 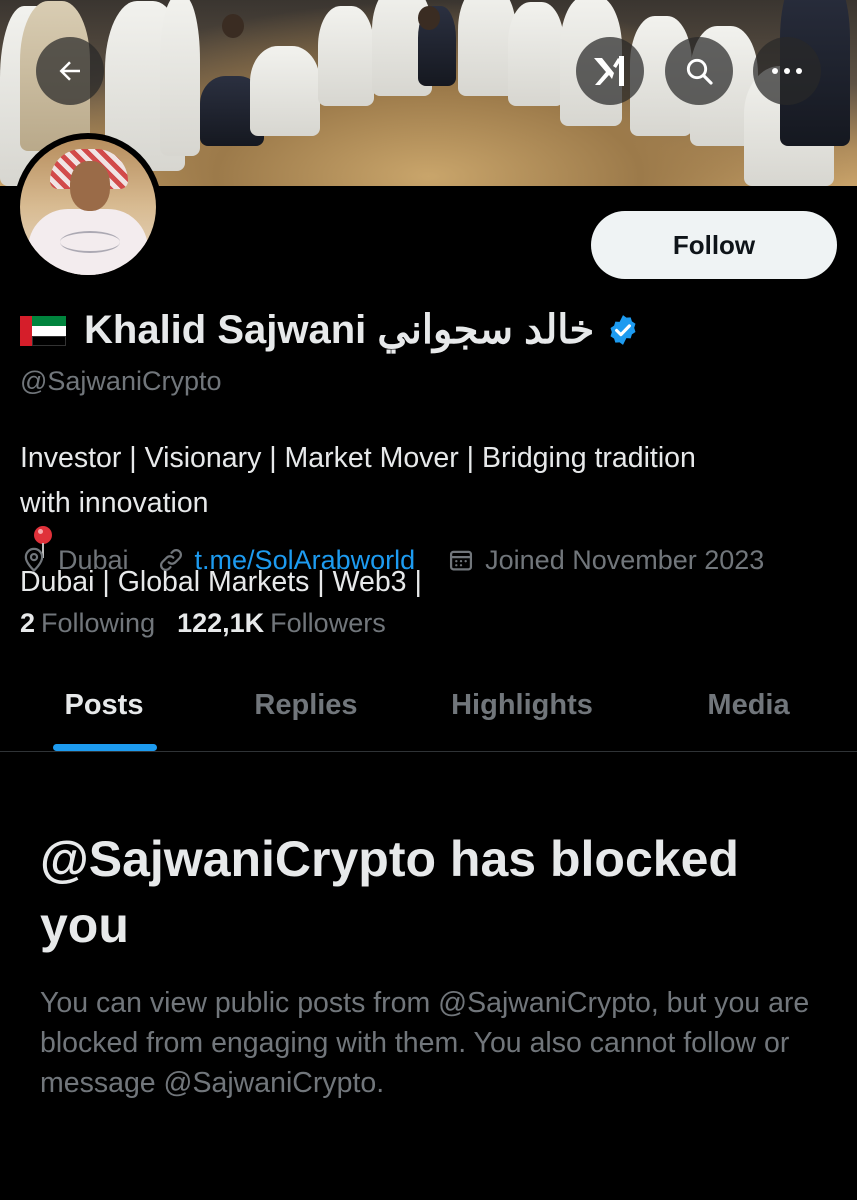 I want to click on followers-link: 122,1K Followers, so click(x=281, y=623).